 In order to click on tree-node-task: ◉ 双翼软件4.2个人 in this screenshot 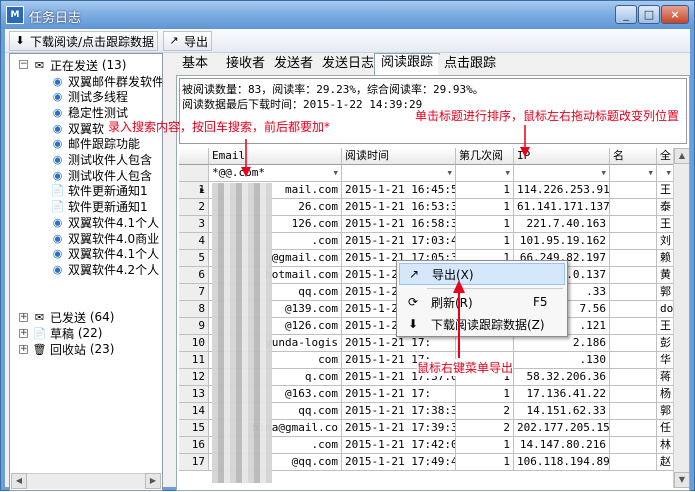, I will do `click(104, 269)`.